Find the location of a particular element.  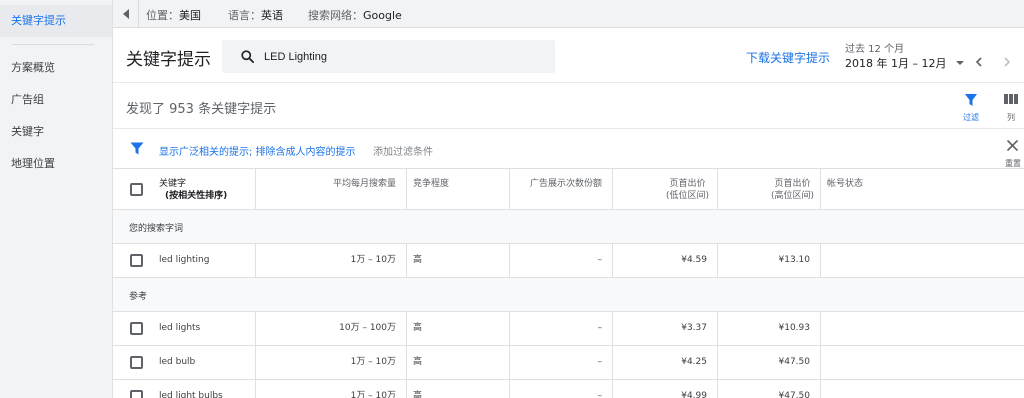

table-row: led lights 10万 – 100万高 – ¥3.37 ¥10.93 is located at coordinates (568, 329).